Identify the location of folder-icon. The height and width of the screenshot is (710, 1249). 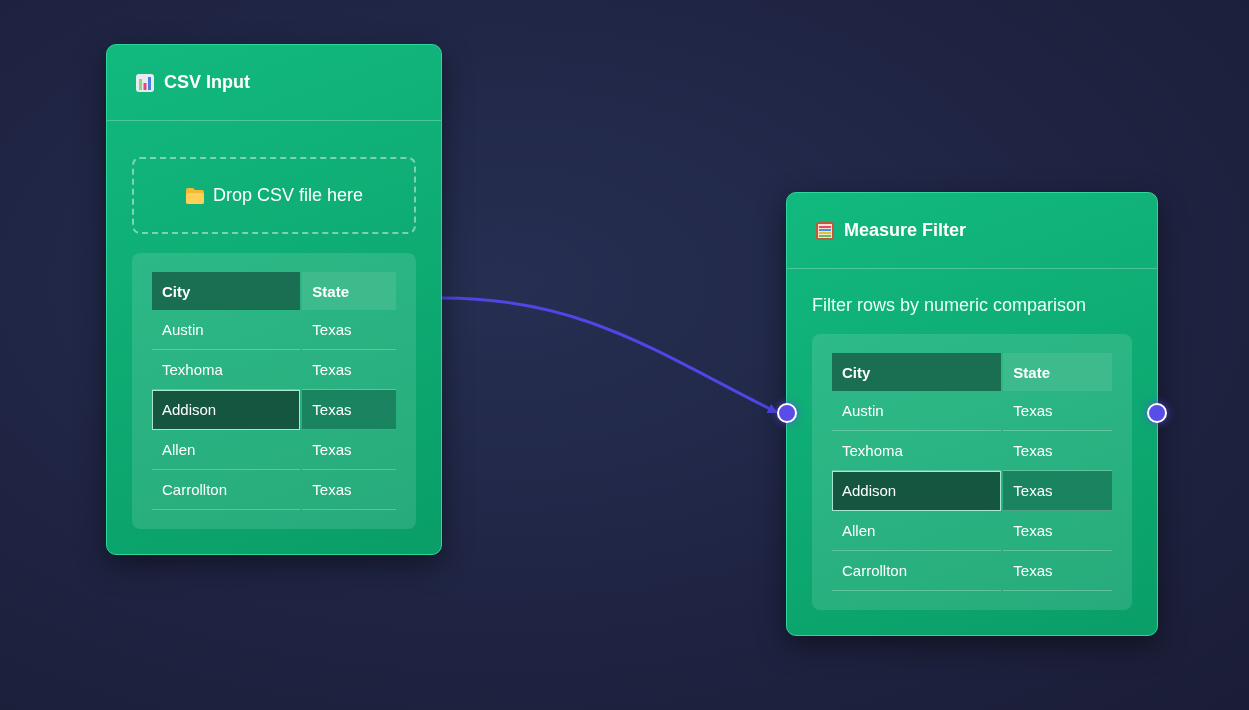
(194, 195).